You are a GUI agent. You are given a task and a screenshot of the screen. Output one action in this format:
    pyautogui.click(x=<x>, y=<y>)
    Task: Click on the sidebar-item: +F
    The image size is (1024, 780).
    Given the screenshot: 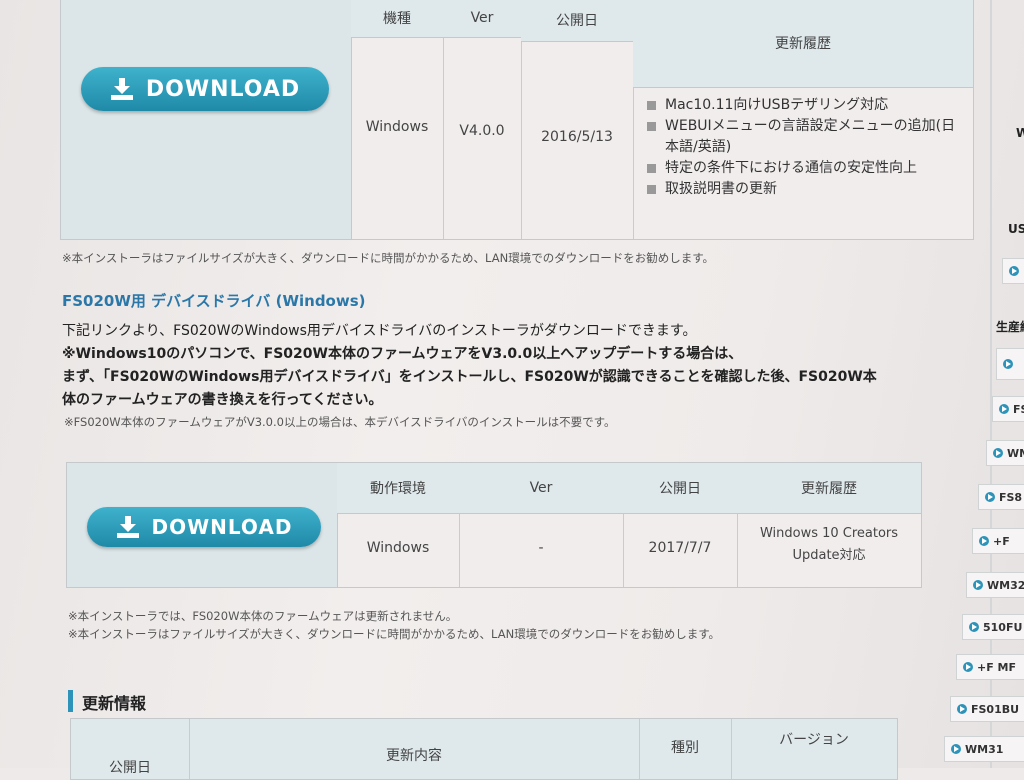 What is the action you would take?
    pyautogui.click(x=998, y=541)
    